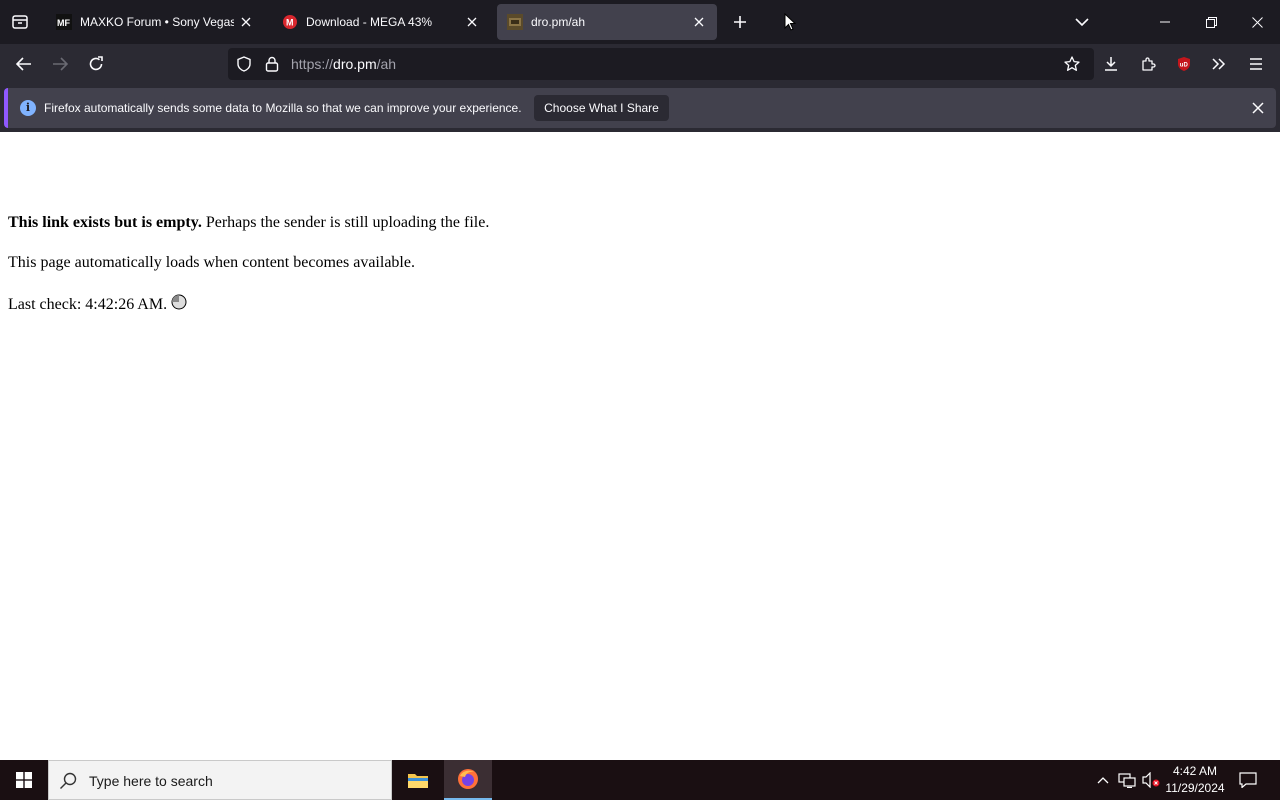  Describe the element at coordinates (151, 781) in the screenshot. I see `search-placeholder: Type here to search` at that location.